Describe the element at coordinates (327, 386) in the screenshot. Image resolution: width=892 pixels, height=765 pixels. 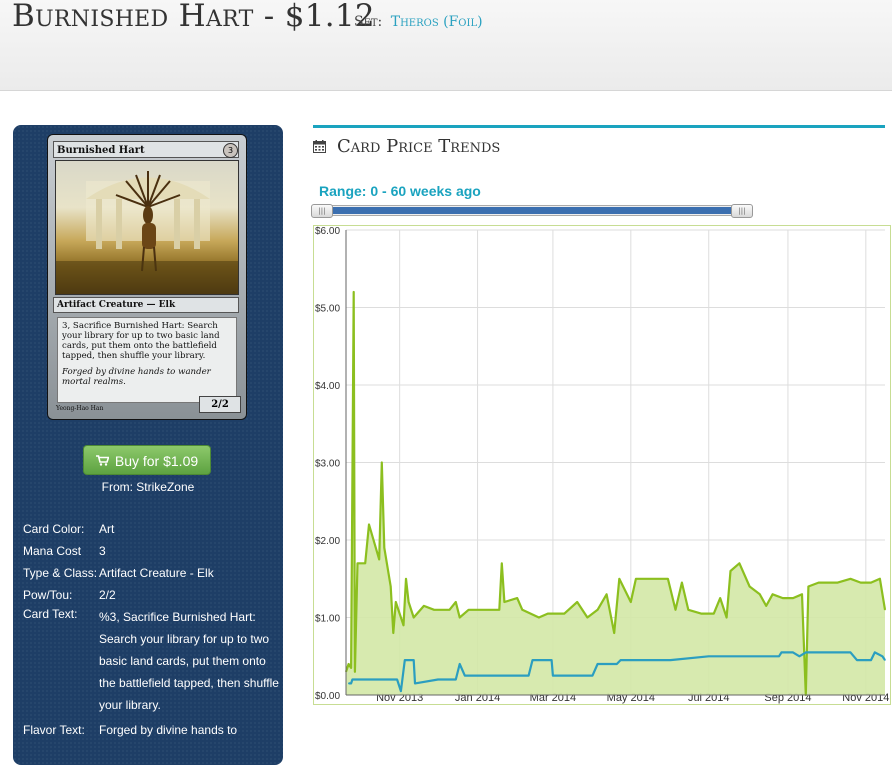
I see `y-tick-label: $4.00` at that location.